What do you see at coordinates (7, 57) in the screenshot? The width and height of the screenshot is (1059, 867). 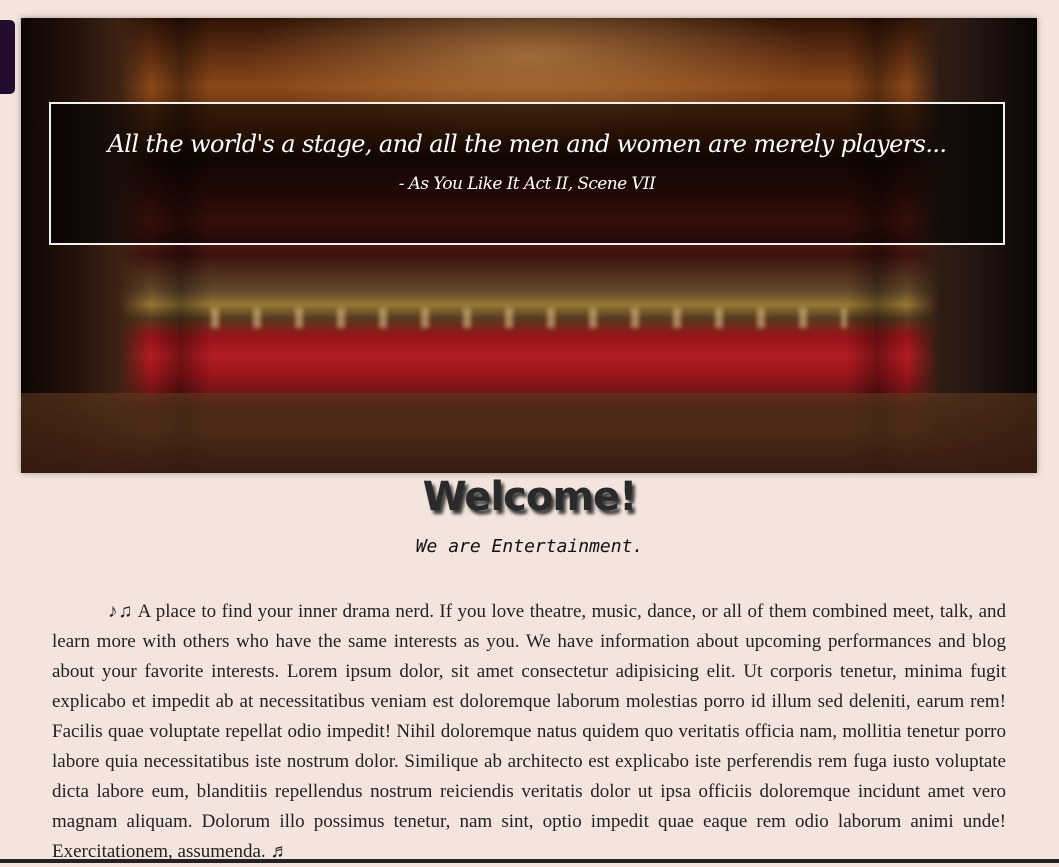 I see `side-menu-tab` at bounding box center [7, 57].